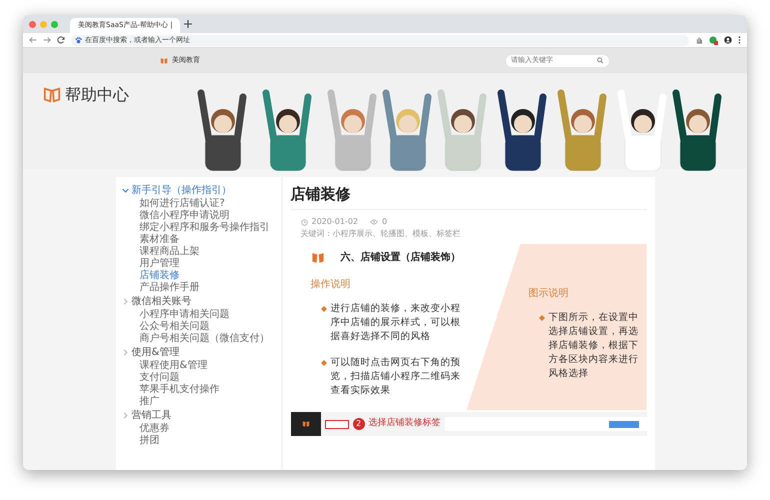  What do you see at coordinates (358, 424) in the screenshot?
I see `step-number: 2` at bounding box center [358, 424].